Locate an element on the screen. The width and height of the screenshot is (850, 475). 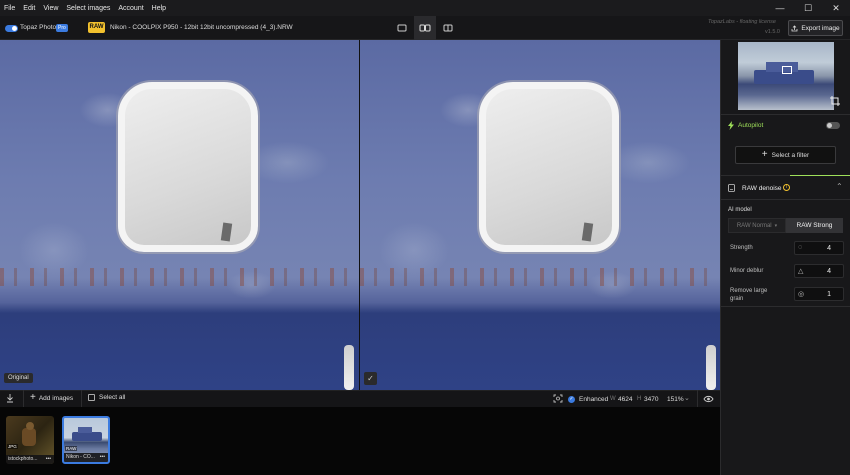
app-name: Topaz Photo is located at coordinates (38, 27).